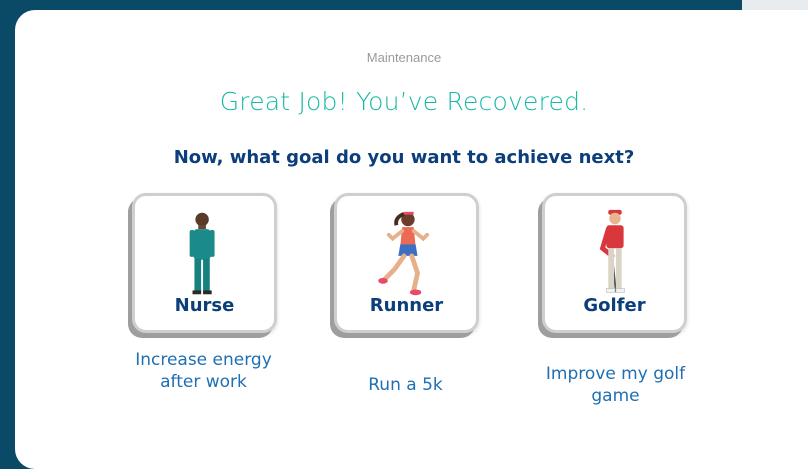 The width and height of the screenshot is (808, 469). What do you see at coordinates (612, 251) in the screenshot?
I see `golfer-figure-icon` at bounding box center [612, 251].